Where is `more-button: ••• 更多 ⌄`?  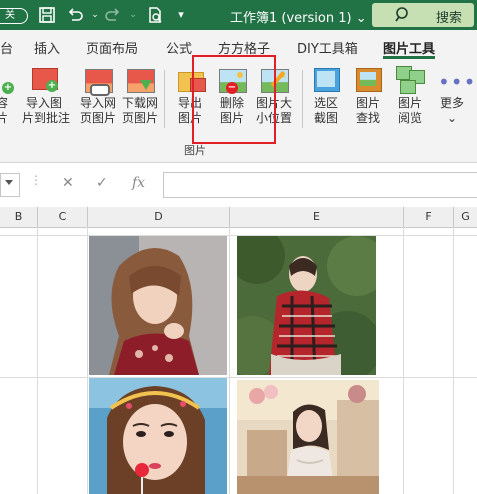
more-button: ••• 更多 ⌄ is located at coordinates (455, 96).